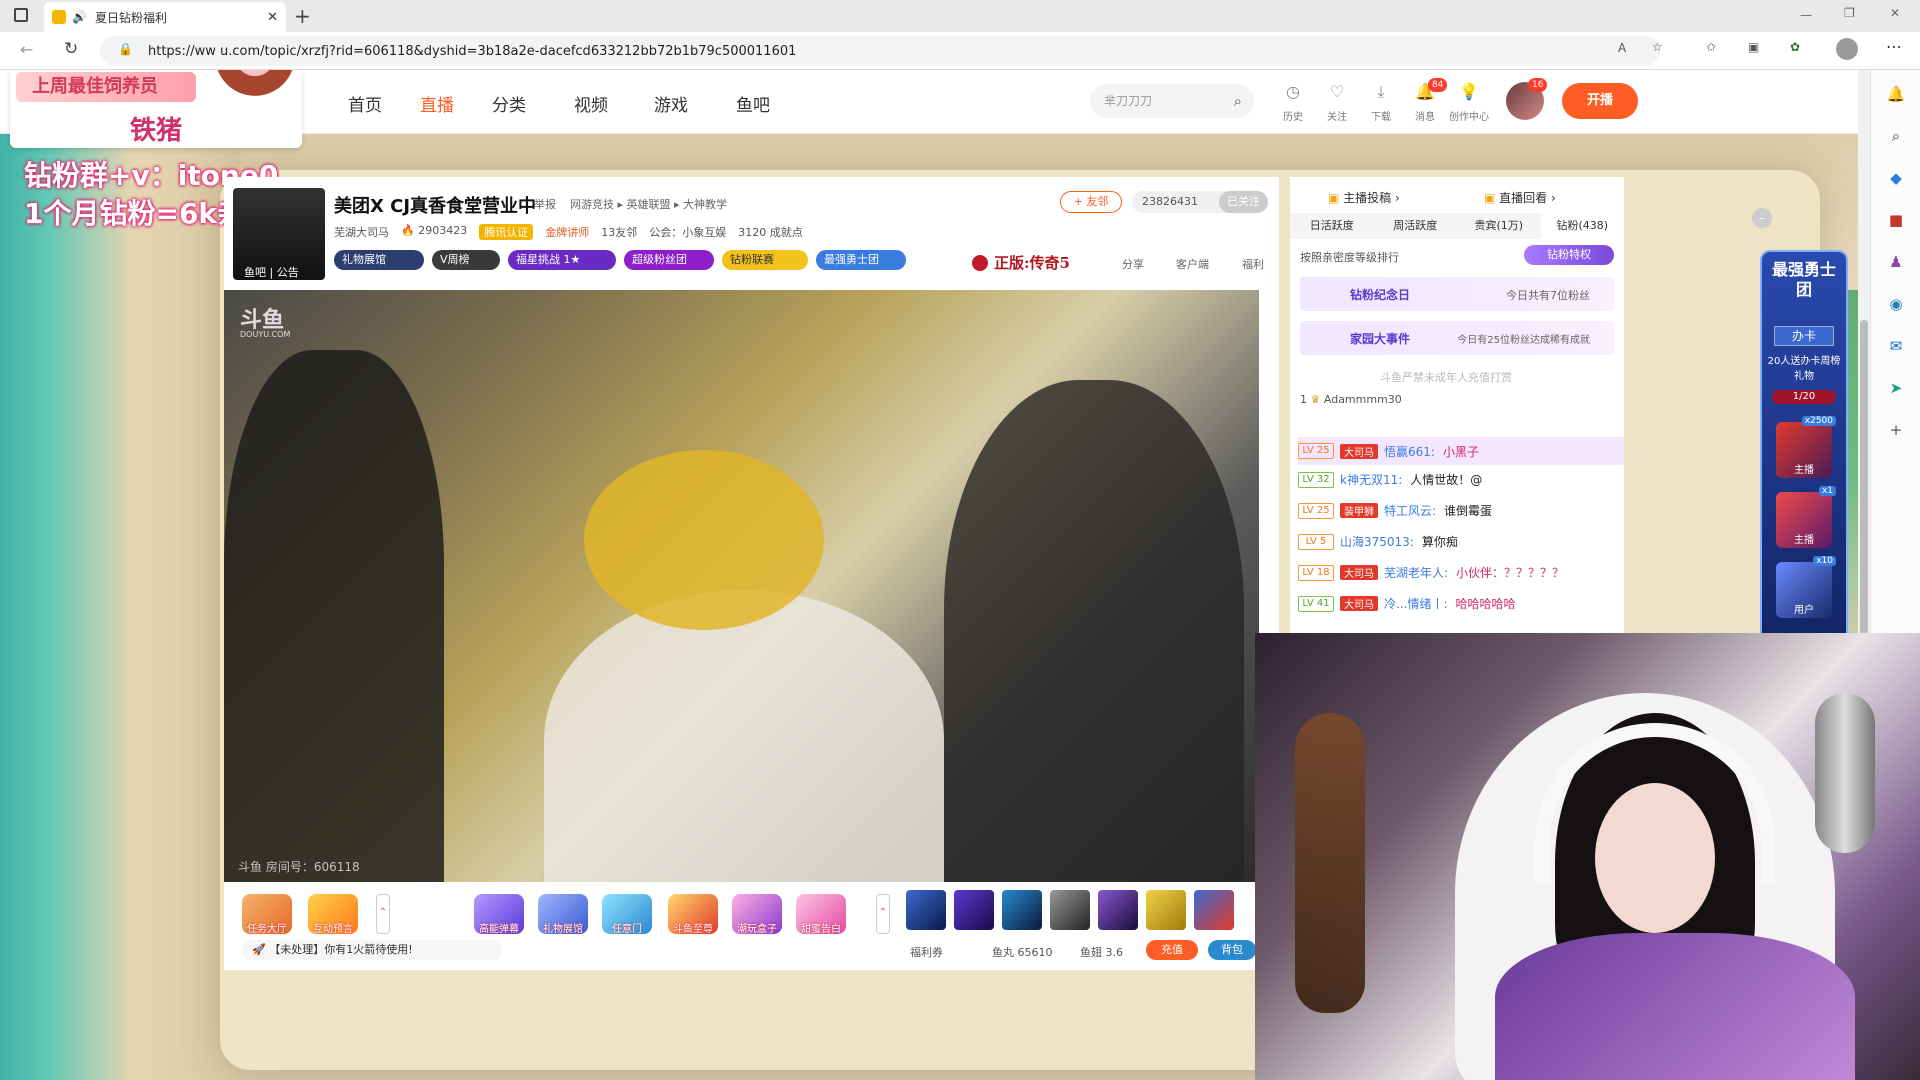 The width and height of the screenshot is (1920, 1080). What do you see at coordinates (1200, 202) in the screenshot?
I see `follow-count-box: 23826431 已关注` at bounding box center [1200, 202].